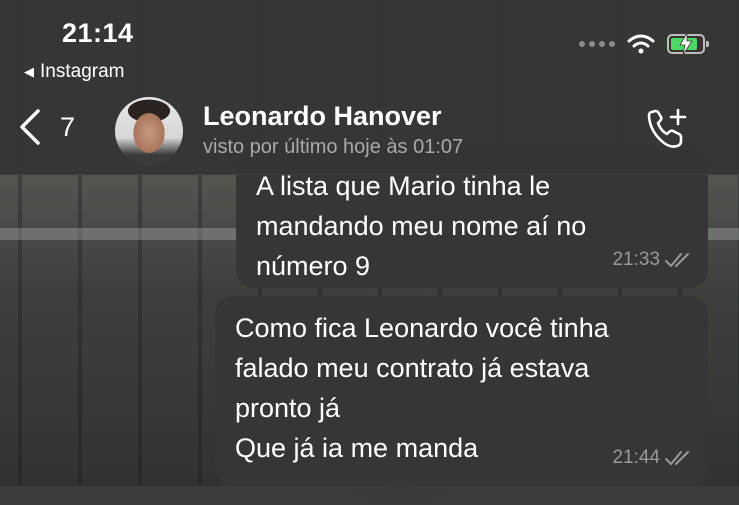  What do you see at coordinates (636, 457) in the screenshot?
I see `message-time: 21:44` at bounding box center [636, 457].